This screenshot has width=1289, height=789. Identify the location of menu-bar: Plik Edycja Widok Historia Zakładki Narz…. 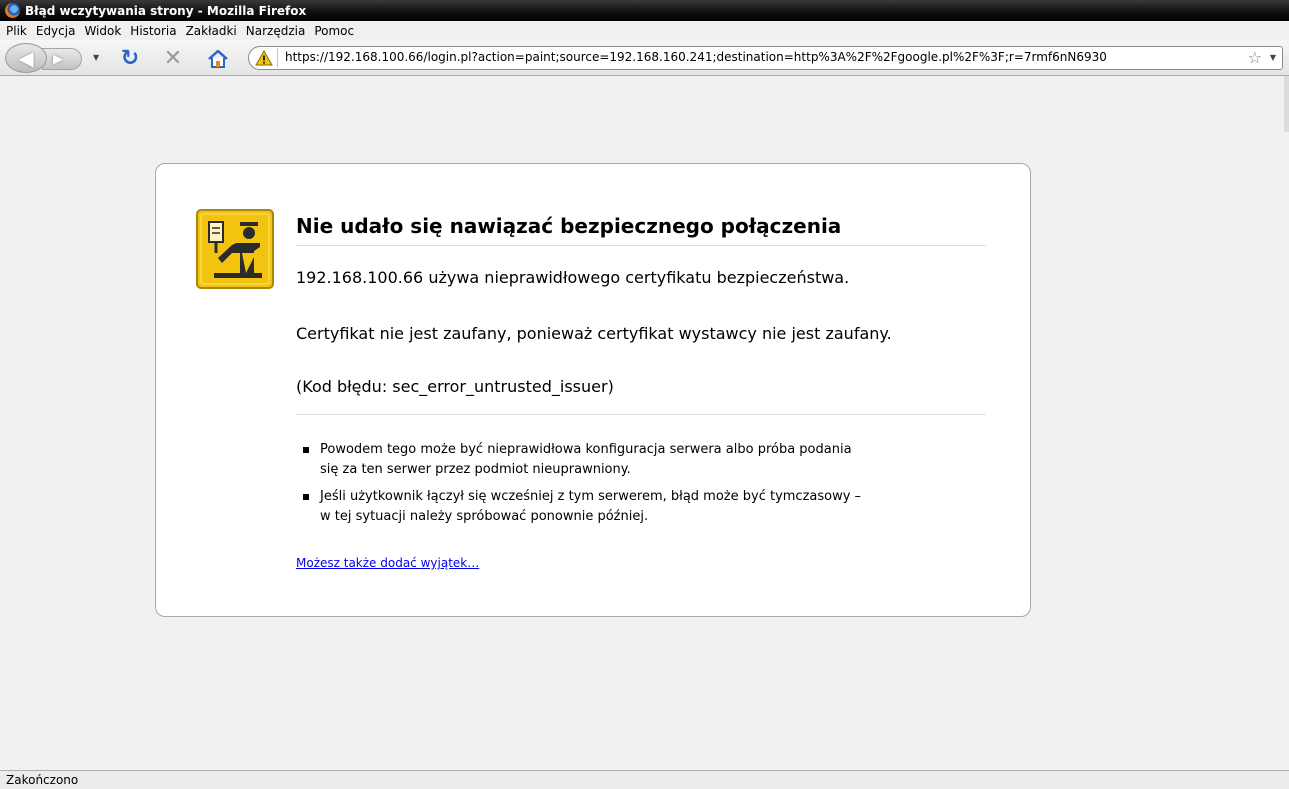
(644, 30).